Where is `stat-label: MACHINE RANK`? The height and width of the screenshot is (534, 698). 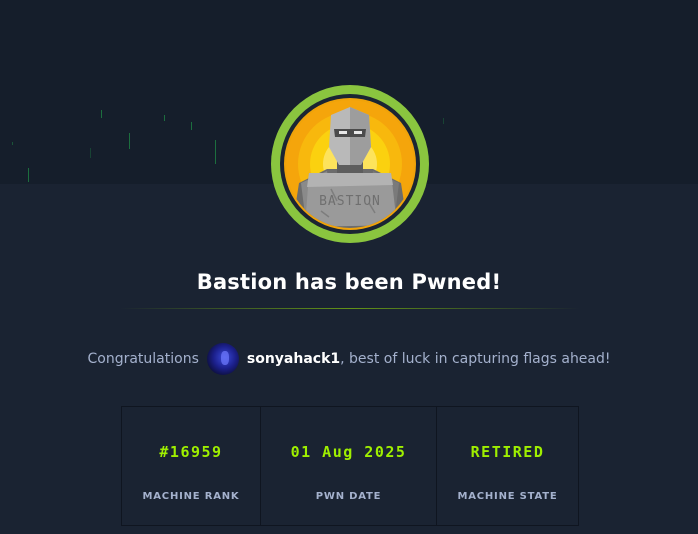 stat-label: MACHINE RANK is located at coordinates (191, 496).